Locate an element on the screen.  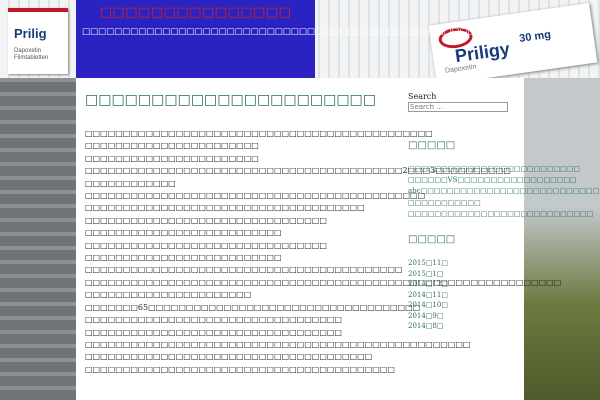
search-input is located at coordinates (458, 107).